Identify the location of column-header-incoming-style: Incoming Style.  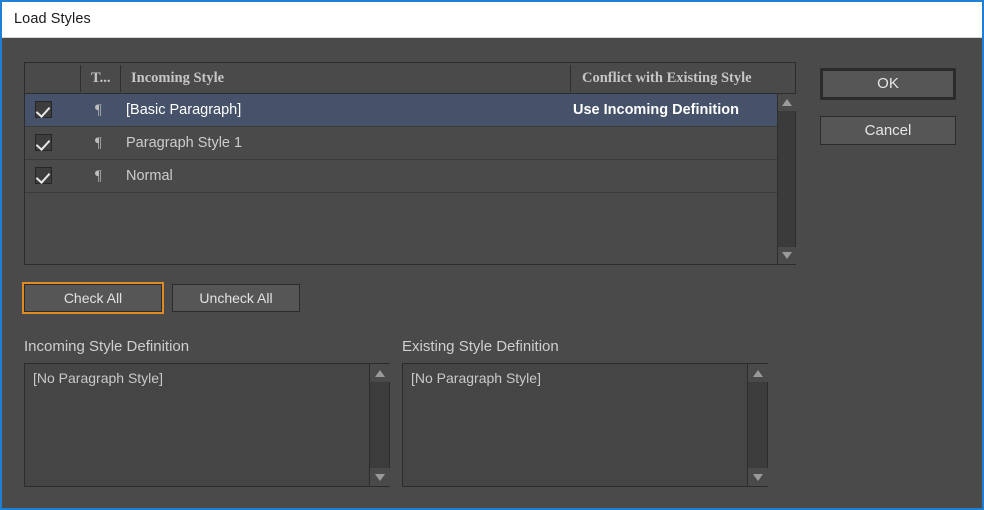
(343, 78).